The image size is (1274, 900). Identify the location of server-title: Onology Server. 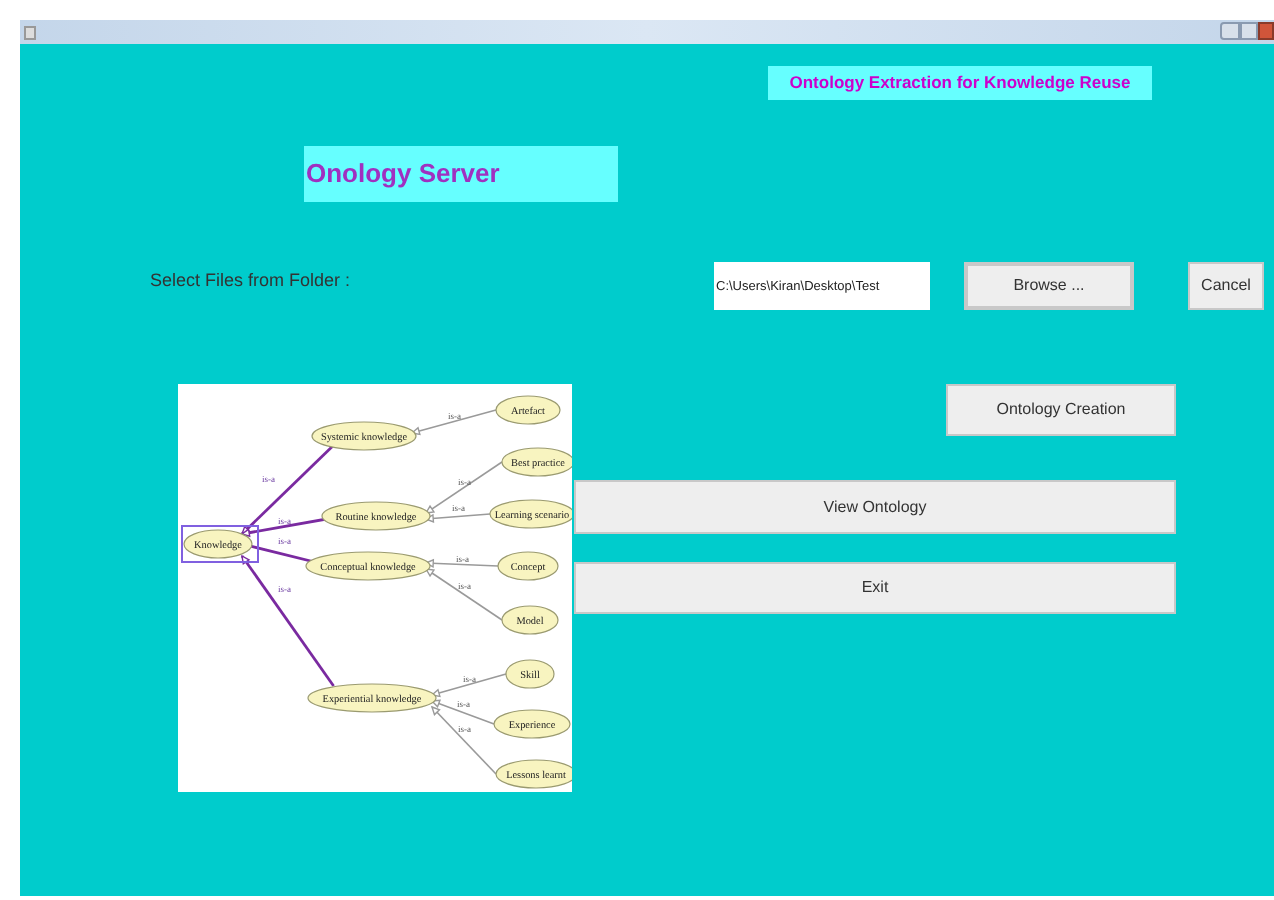
(461, 174).